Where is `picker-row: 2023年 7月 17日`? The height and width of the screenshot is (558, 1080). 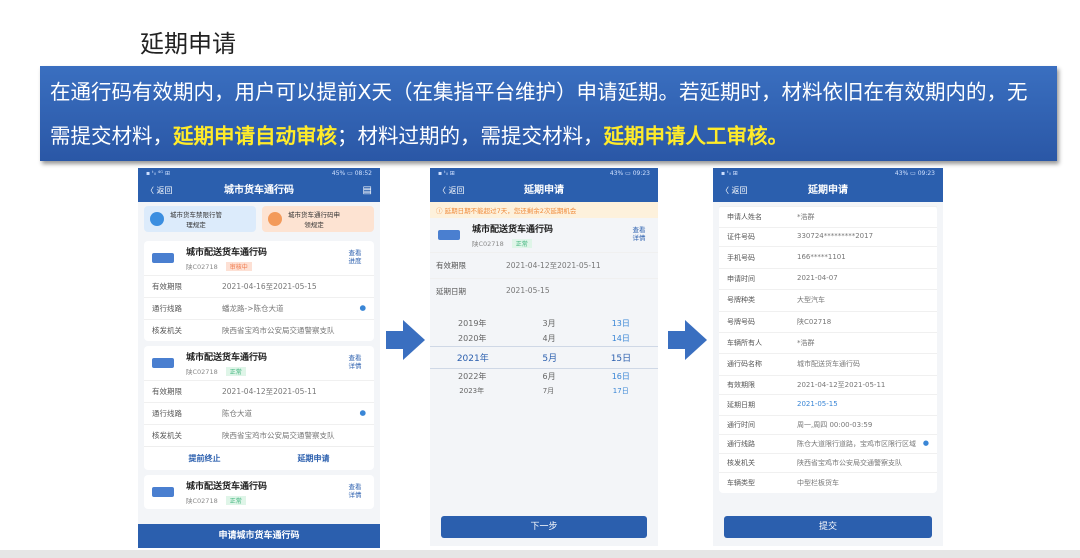
picker-row: 2023年 7月 17日 is located at coordinates (544, 391).